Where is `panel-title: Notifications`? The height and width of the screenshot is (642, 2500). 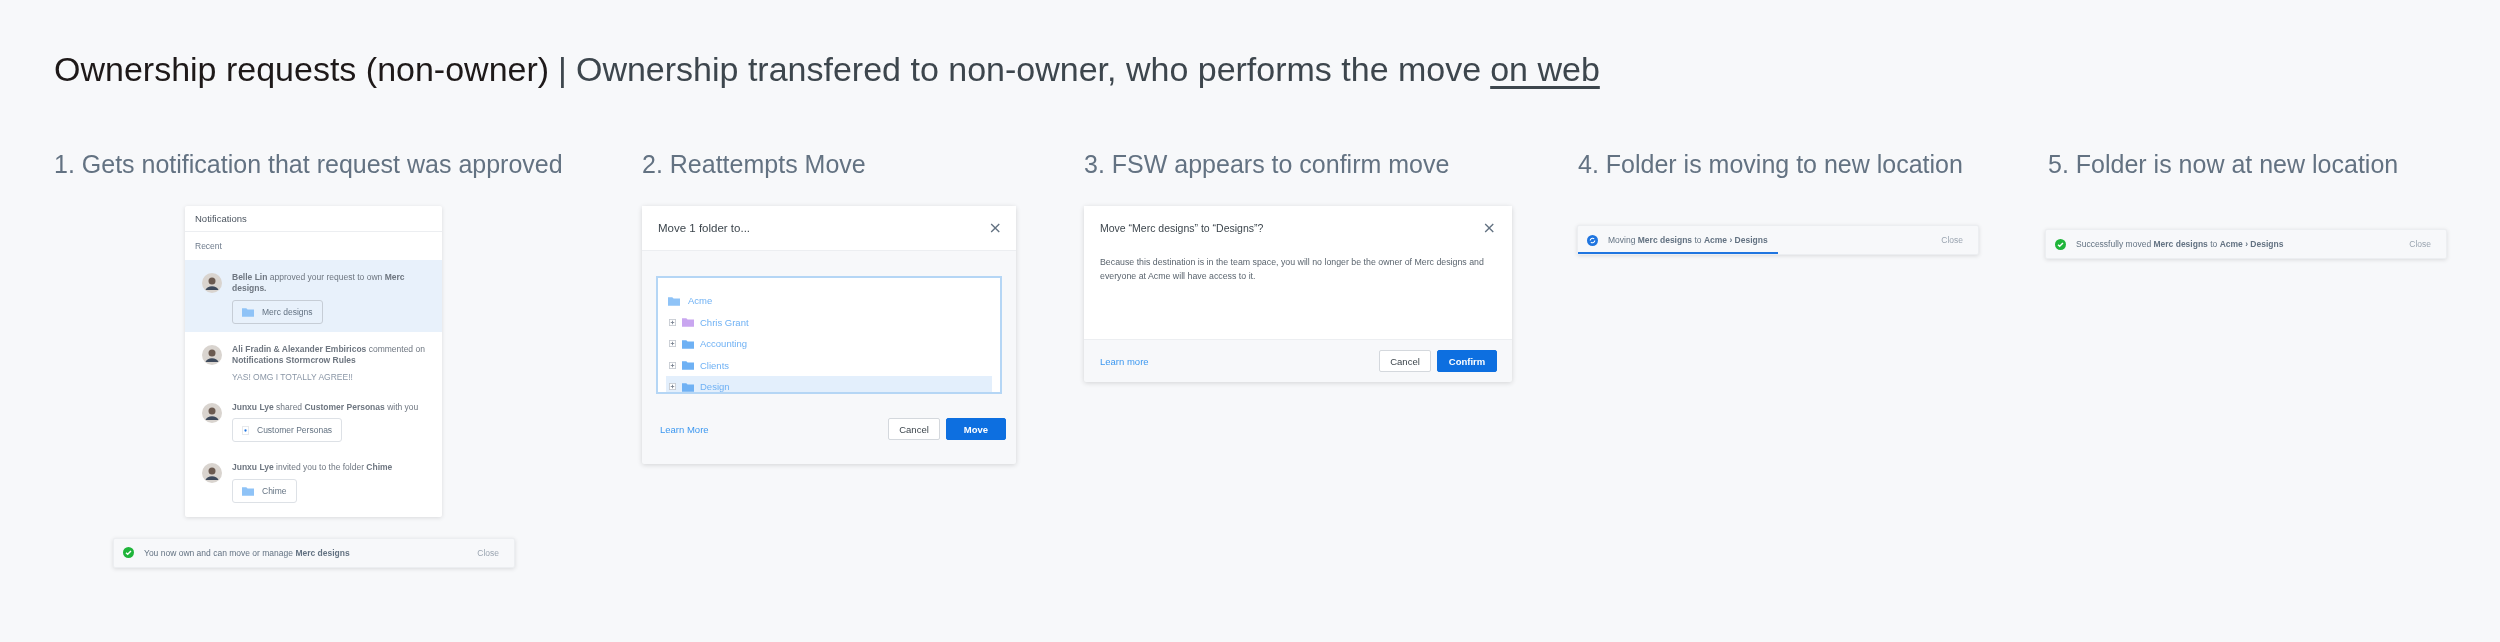 panel-title: Notifications is located at coordinates (313, 219).